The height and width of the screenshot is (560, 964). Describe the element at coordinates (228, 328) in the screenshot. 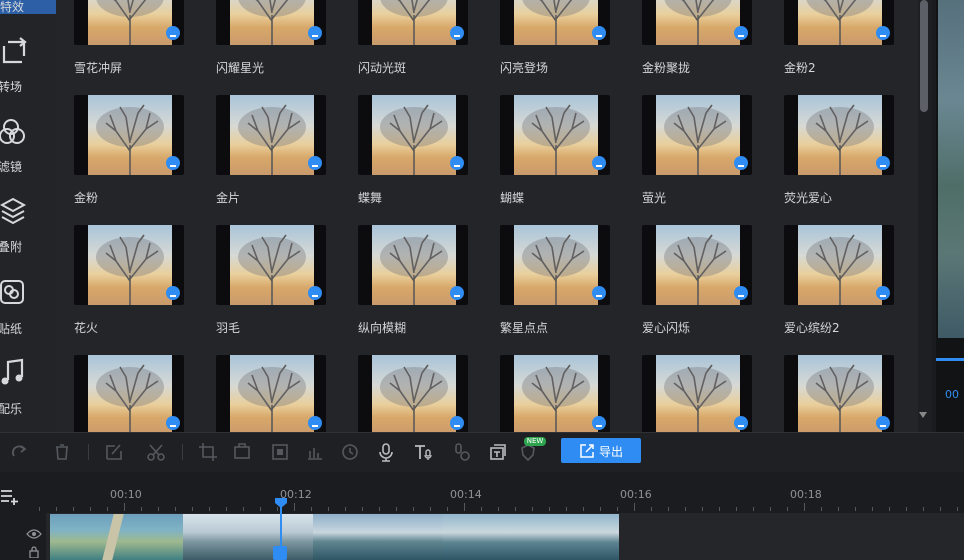

I see `effect-label: 羽毛` at that location.